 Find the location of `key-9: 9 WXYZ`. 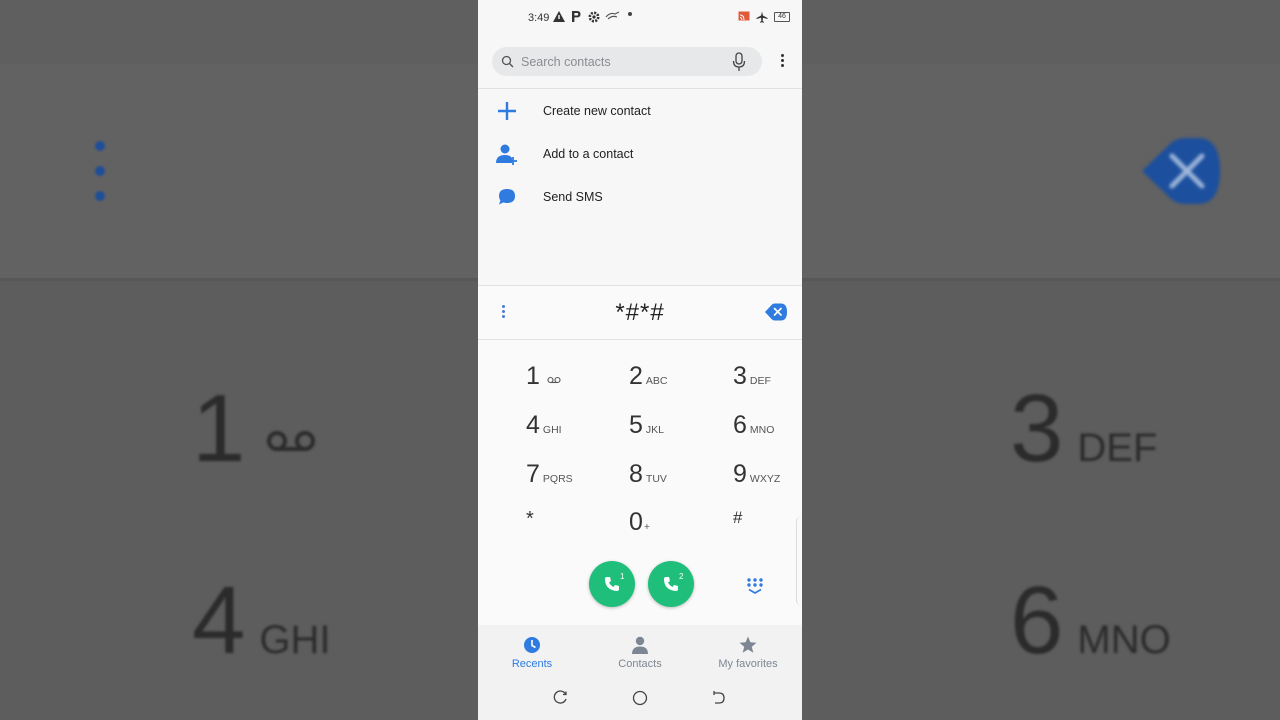

key-9: 9 WXYZ is located at coordinates (767, 482).